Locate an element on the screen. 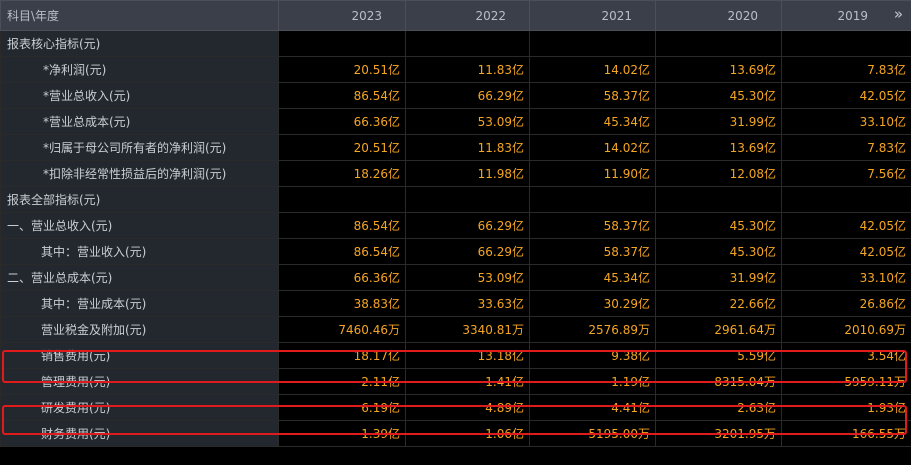 The height and width of the screenshot is (465, 911). table-row: 销售费用(元) 18.17亿 13.18亿 9.38亿 5.59亿 3.54亿 is located at coordinates (455, 355).